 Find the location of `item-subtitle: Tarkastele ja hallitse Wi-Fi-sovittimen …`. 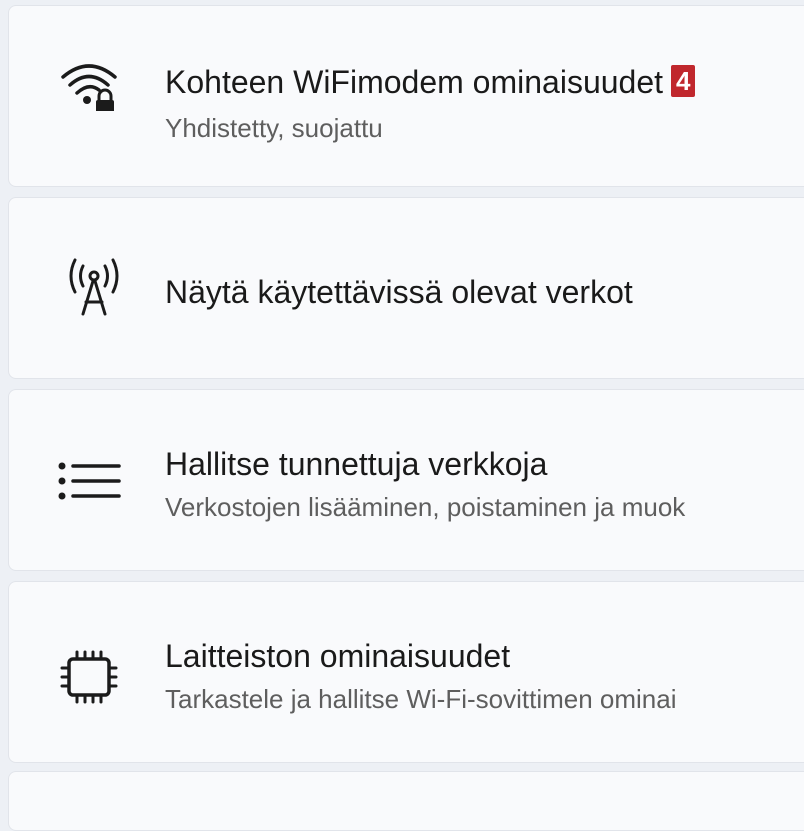

item-subtitle: Tarkastele ja hallitse Wi-Fi-sovittimen … is located at coordinates (421, 699).